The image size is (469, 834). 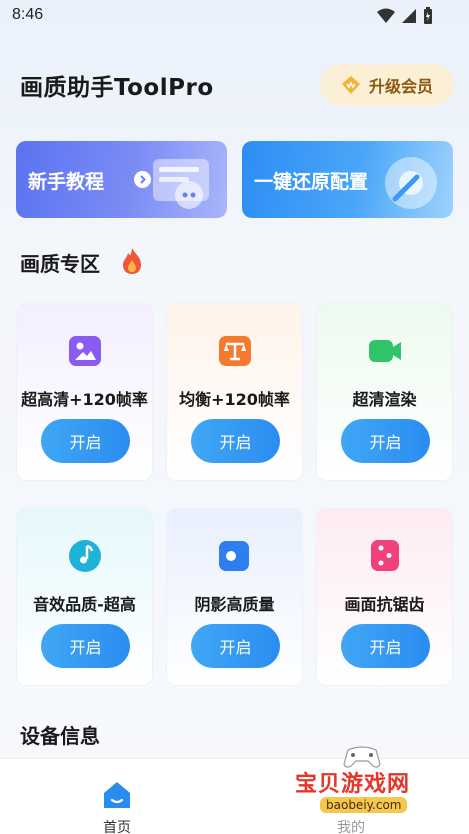 I want to click on app-title: 画质助手ToolPro, so click(x=117, y=88).